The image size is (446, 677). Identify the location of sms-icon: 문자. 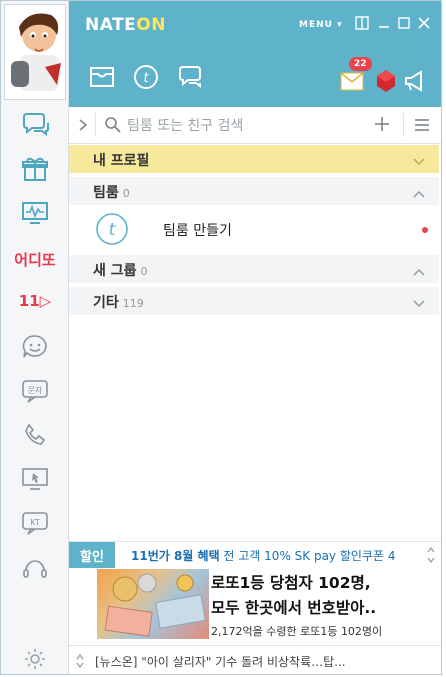
(35, 391).